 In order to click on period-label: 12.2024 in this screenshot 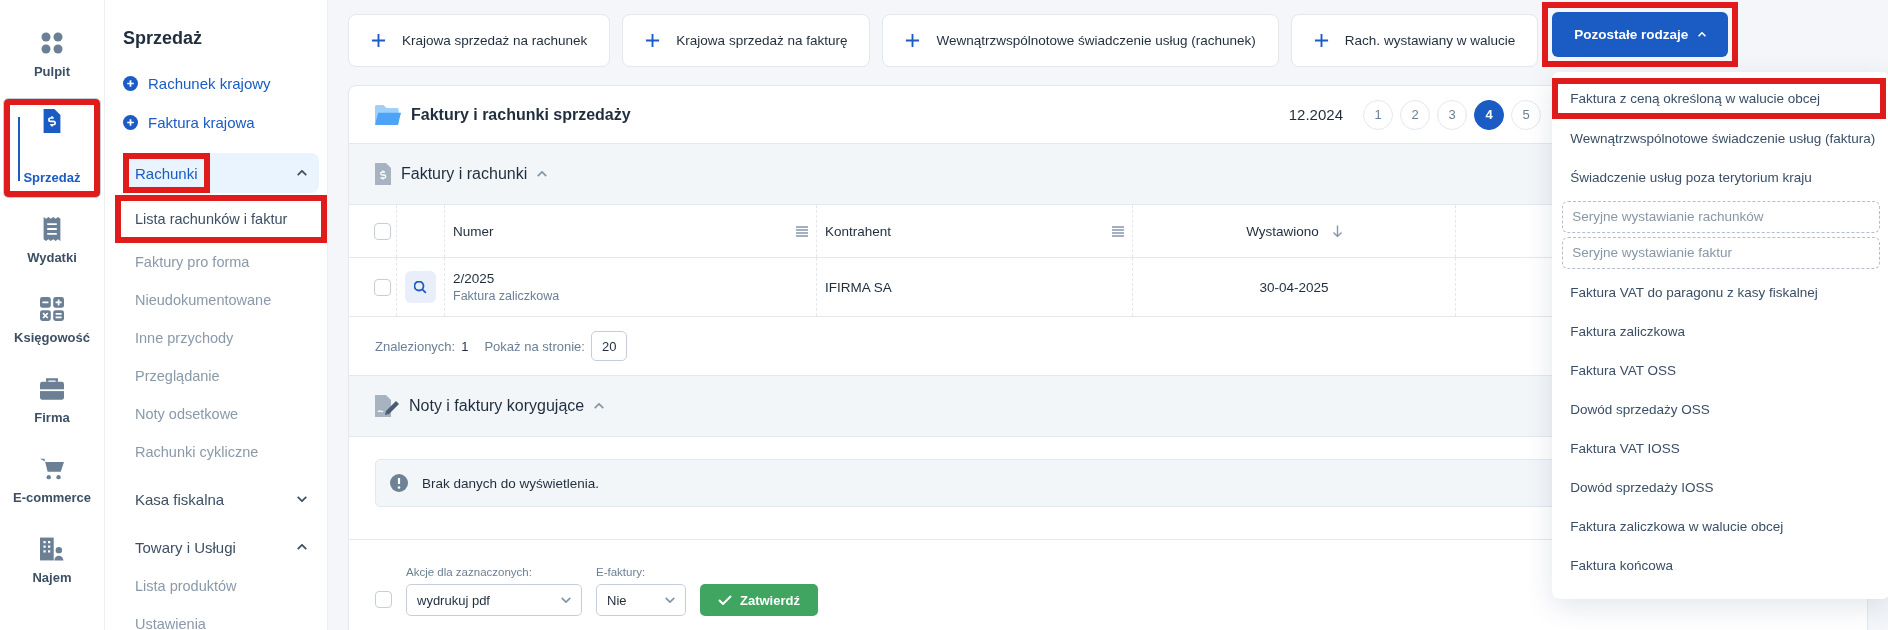, I will do `click(1315, 114)`.